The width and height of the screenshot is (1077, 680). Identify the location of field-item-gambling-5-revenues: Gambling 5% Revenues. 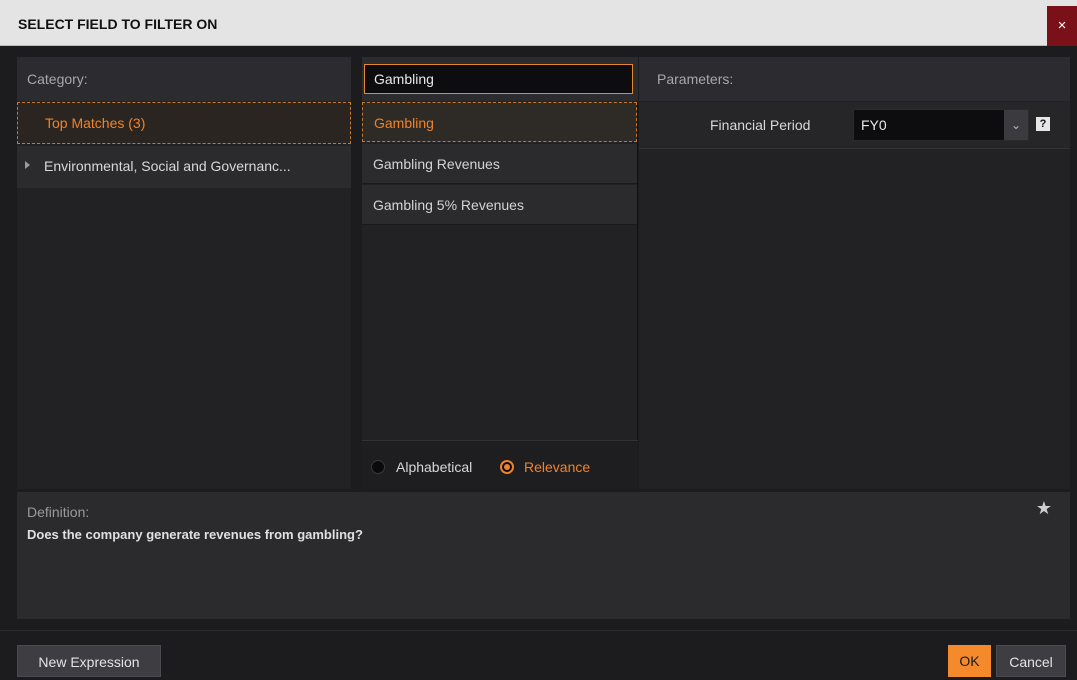
(499, 205).